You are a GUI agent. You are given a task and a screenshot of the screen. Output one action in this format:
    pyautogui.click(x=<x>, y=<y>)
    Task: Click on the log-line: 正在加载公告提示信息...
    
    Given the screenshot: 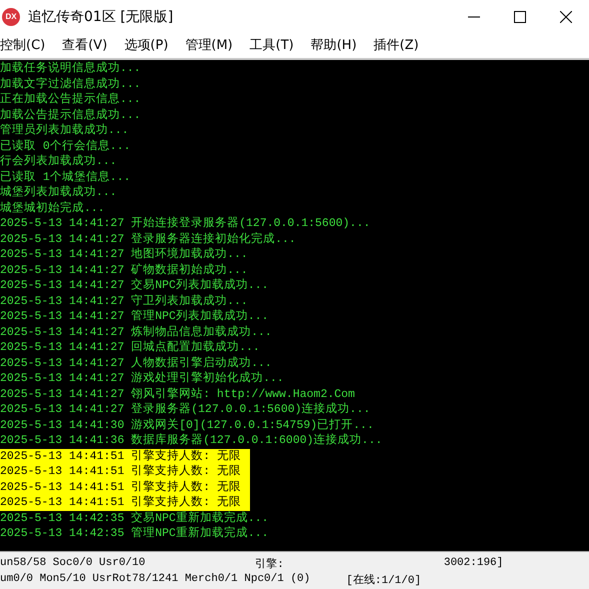 What is the action you would take?
    pyautogui.click(x=71, y=100)
    